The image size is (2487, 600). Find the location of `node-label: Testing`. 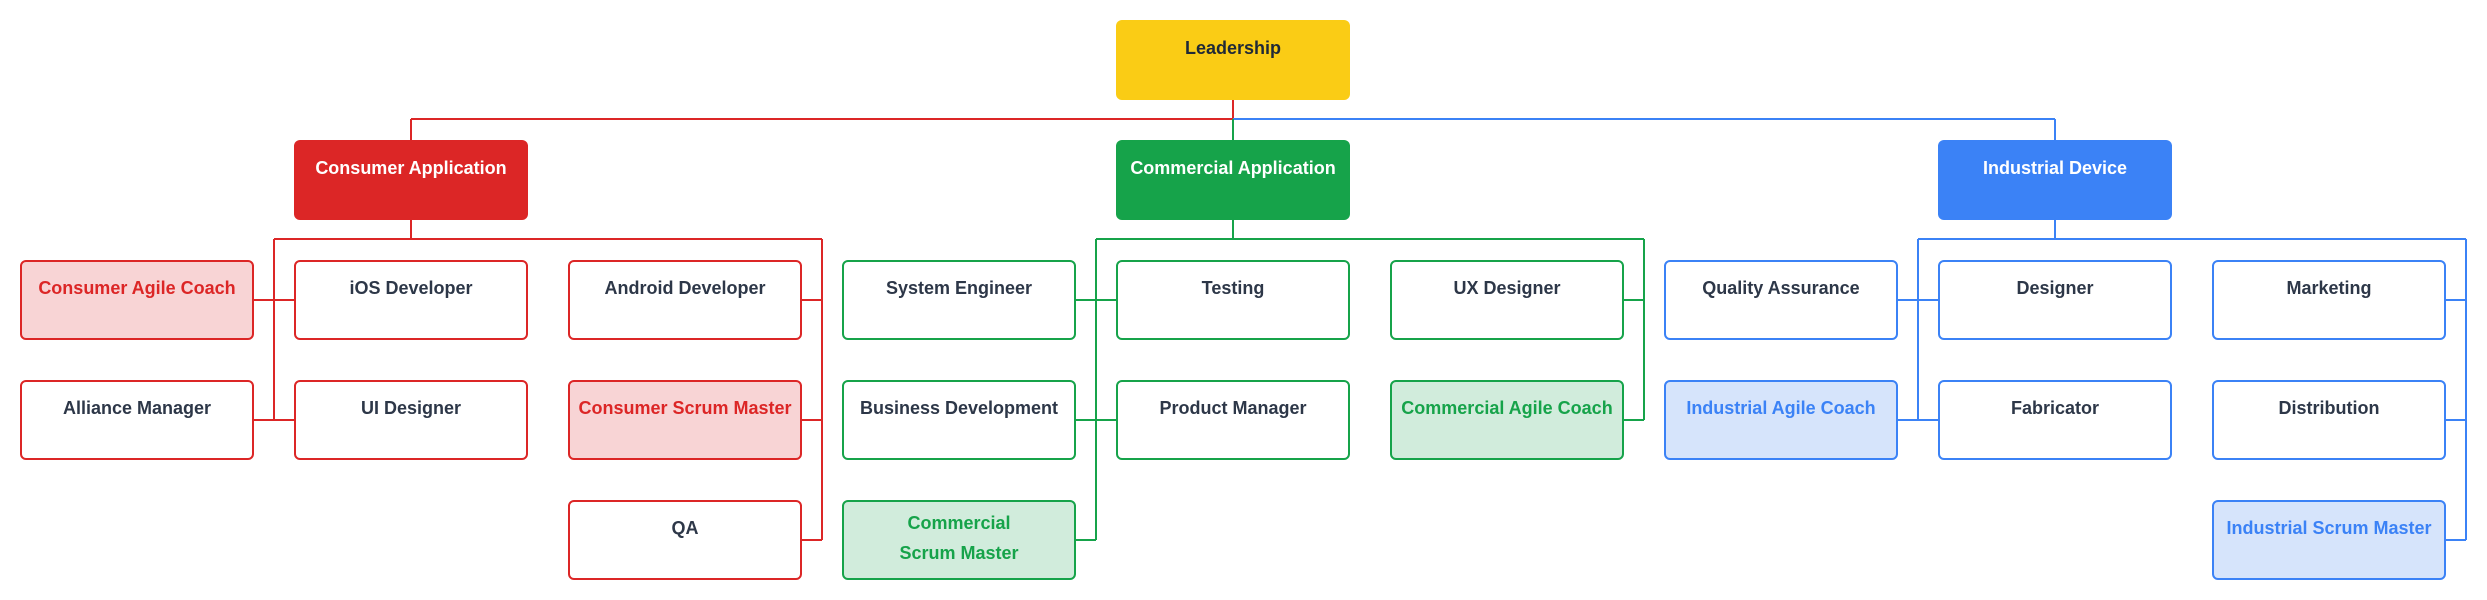

node-label: Testing is located at coordinates (1233, 288).